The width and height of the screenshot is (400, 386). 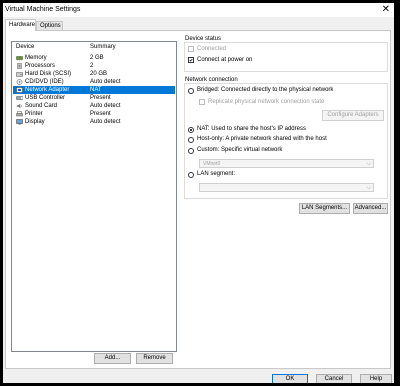 I want to click on device-column-header: Device, so click(x=25, y=47).